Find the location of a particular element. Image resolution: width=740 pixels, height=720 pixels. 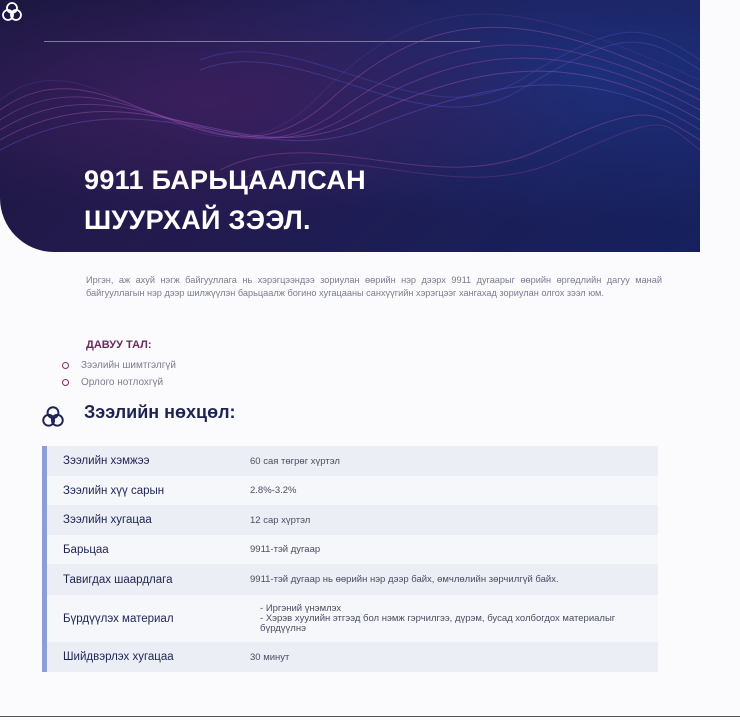

row-value: 30 минут is located at coordinates (446, 657).